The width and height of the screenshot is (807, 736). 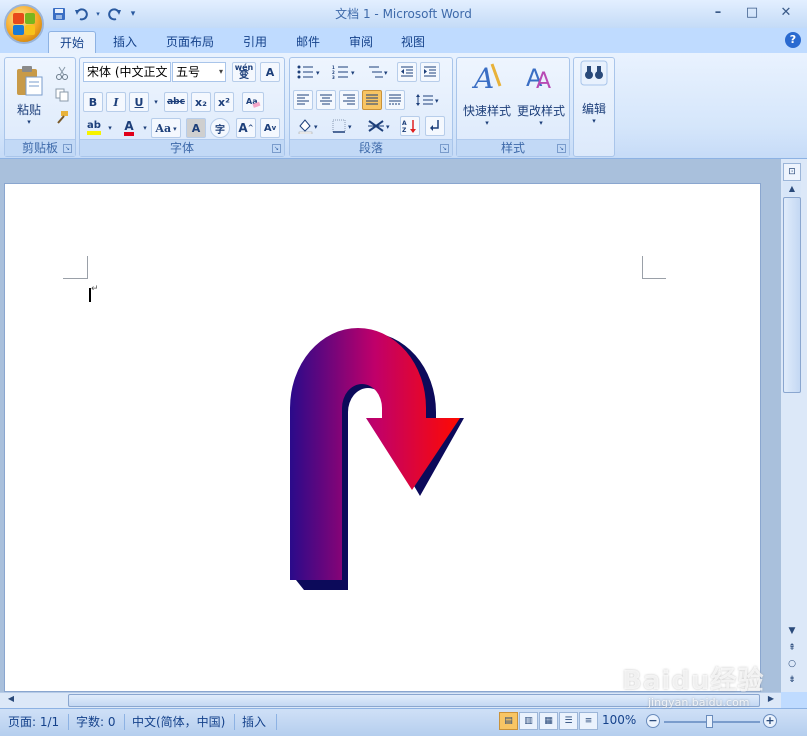 What do you see at coordinates (444, 148) in the screenshot?
I see `paragraph-launcher-icon: ↘` at bounding box center [444, 148].